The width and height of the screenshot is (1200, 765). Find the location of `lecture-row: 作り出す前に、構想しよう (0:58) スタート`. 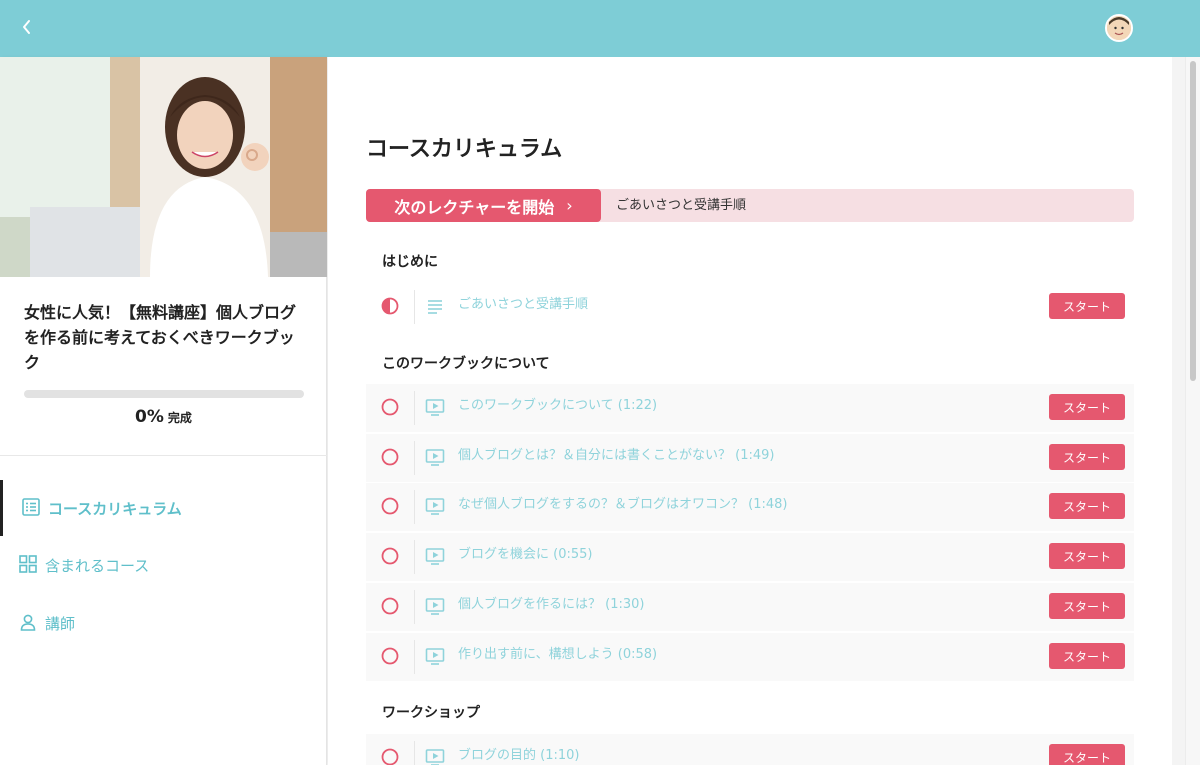

lecture-row: 作り出す前に、構想しよう (0:58) スタート is located at coordinates (750, 657).